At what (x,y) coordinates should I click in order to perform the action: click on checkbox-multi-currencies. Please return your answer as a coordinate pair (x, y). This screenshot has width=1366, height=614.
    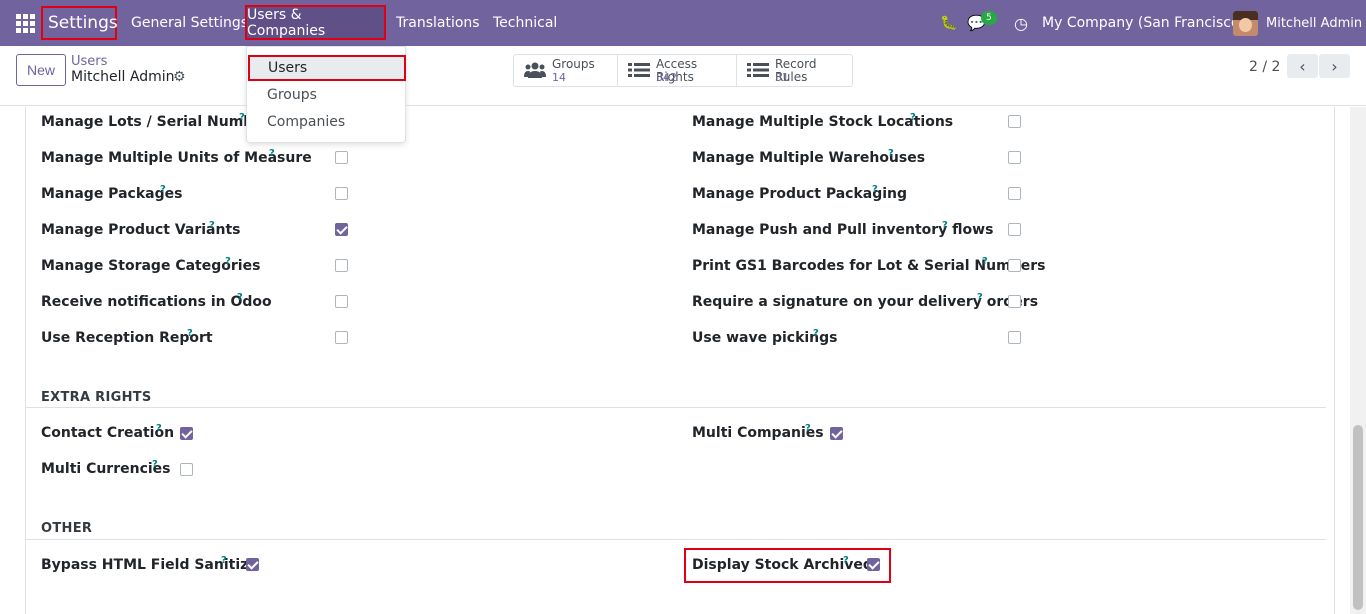
    Looking at the image, I should click on (186, 469).